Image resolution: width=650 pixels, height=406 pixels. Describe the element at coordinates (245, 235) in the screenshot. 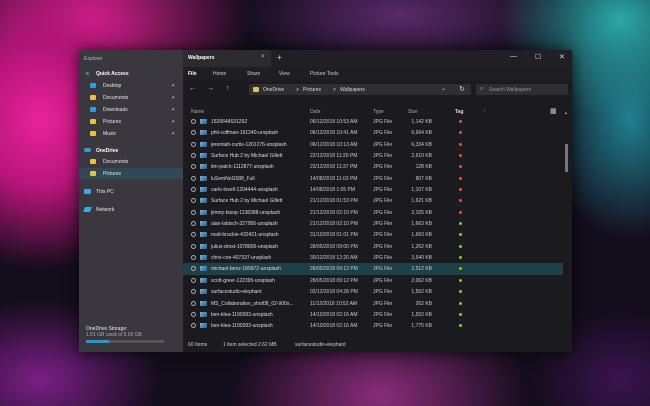

I see `file-name: matt-bruckie-432421-unsplash` at that location.